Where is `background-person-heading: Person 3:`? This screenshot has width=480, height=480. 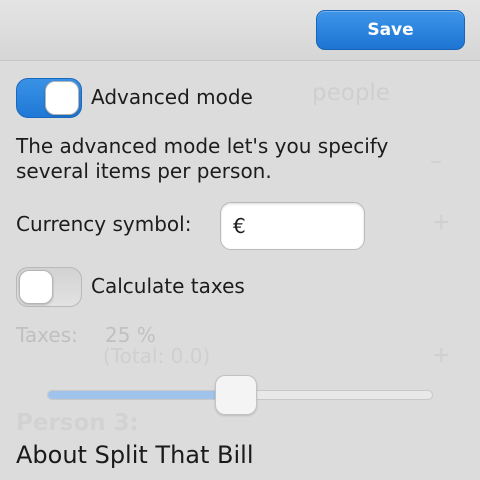 background-person-heading: Person 3: is located at coordinates (77, 423).